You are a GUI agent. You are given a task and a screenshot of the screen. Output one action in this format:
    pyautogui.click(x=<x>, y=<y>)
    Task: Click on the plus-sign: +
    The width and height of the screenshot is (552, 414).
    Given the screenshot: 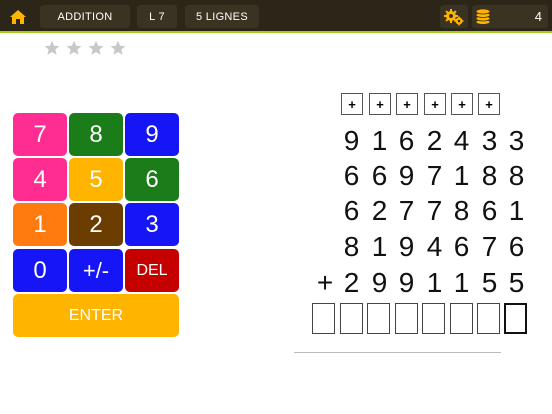 What is the action you would take?
    pyautogui.click(x=325, y=282)
    